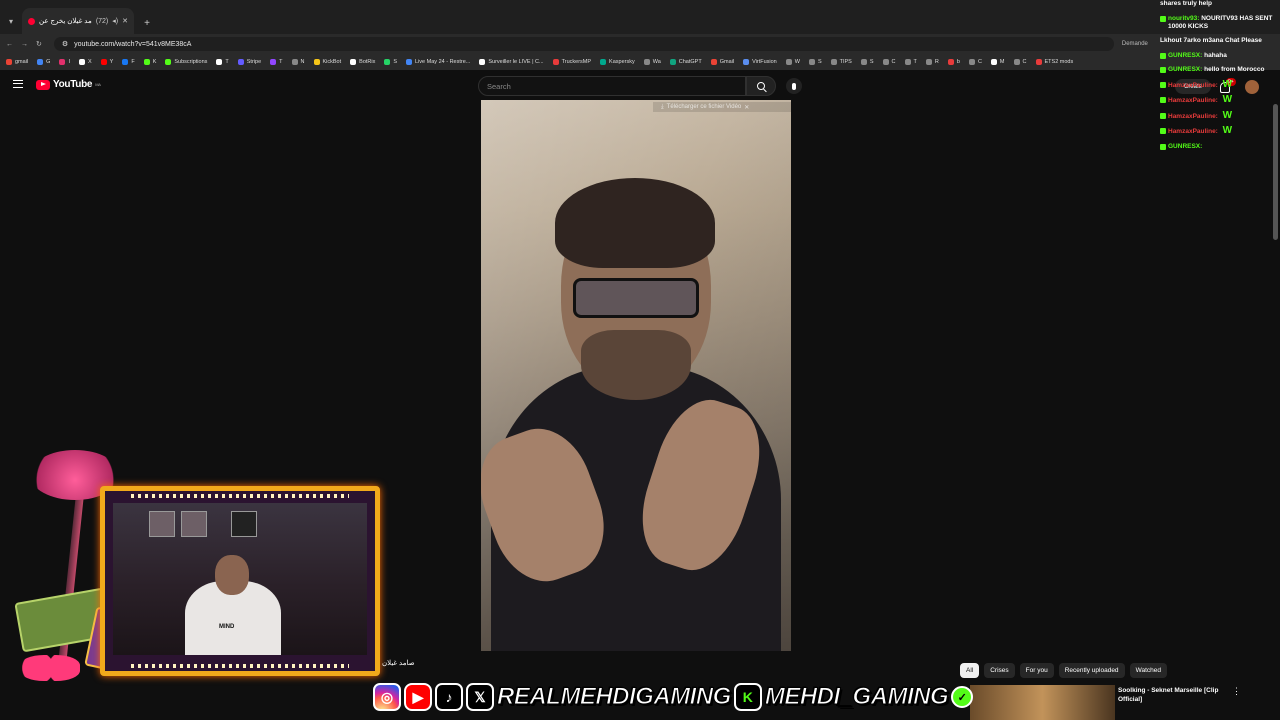 The width and height of the screenshot is (1280, 720). What do you see at coordinates (841, 62) in the screenshot?
I see `bookmark-item: TIPS` at bounding box center [841, 62].